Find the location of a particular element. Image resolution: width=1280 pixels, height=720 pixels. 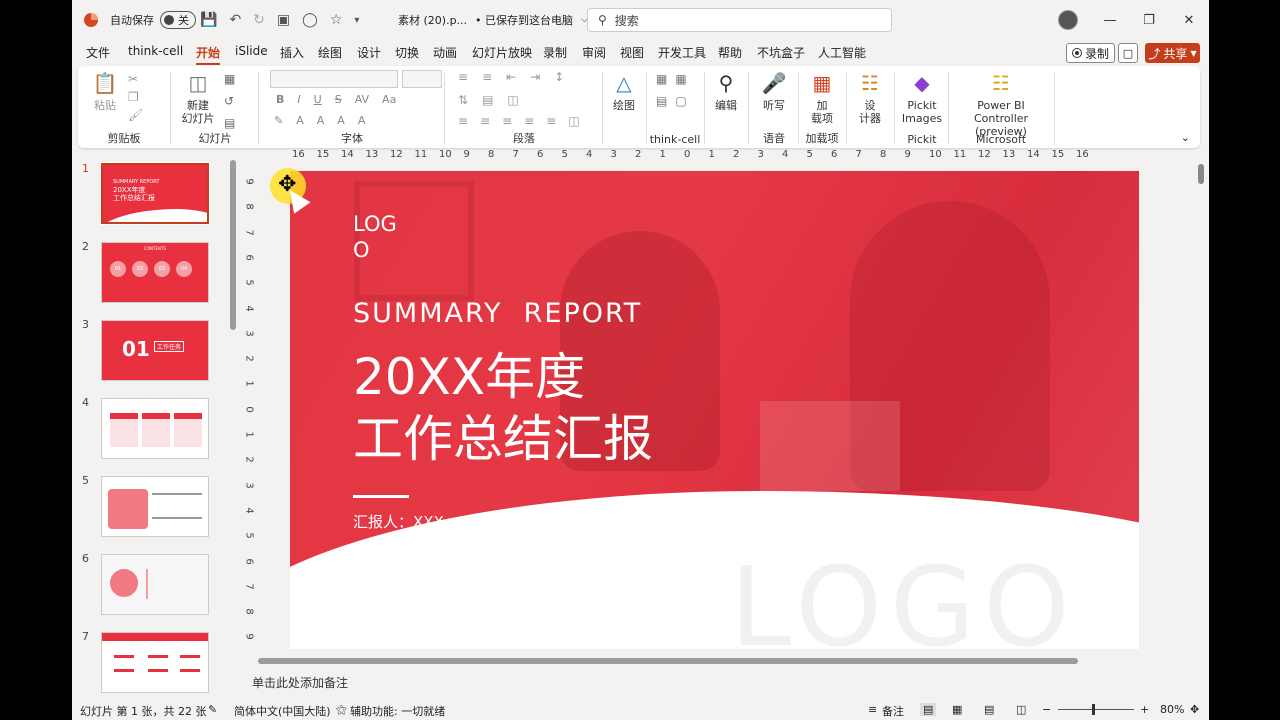

redo-icon: ↻ is located at coordinates (259, 20).